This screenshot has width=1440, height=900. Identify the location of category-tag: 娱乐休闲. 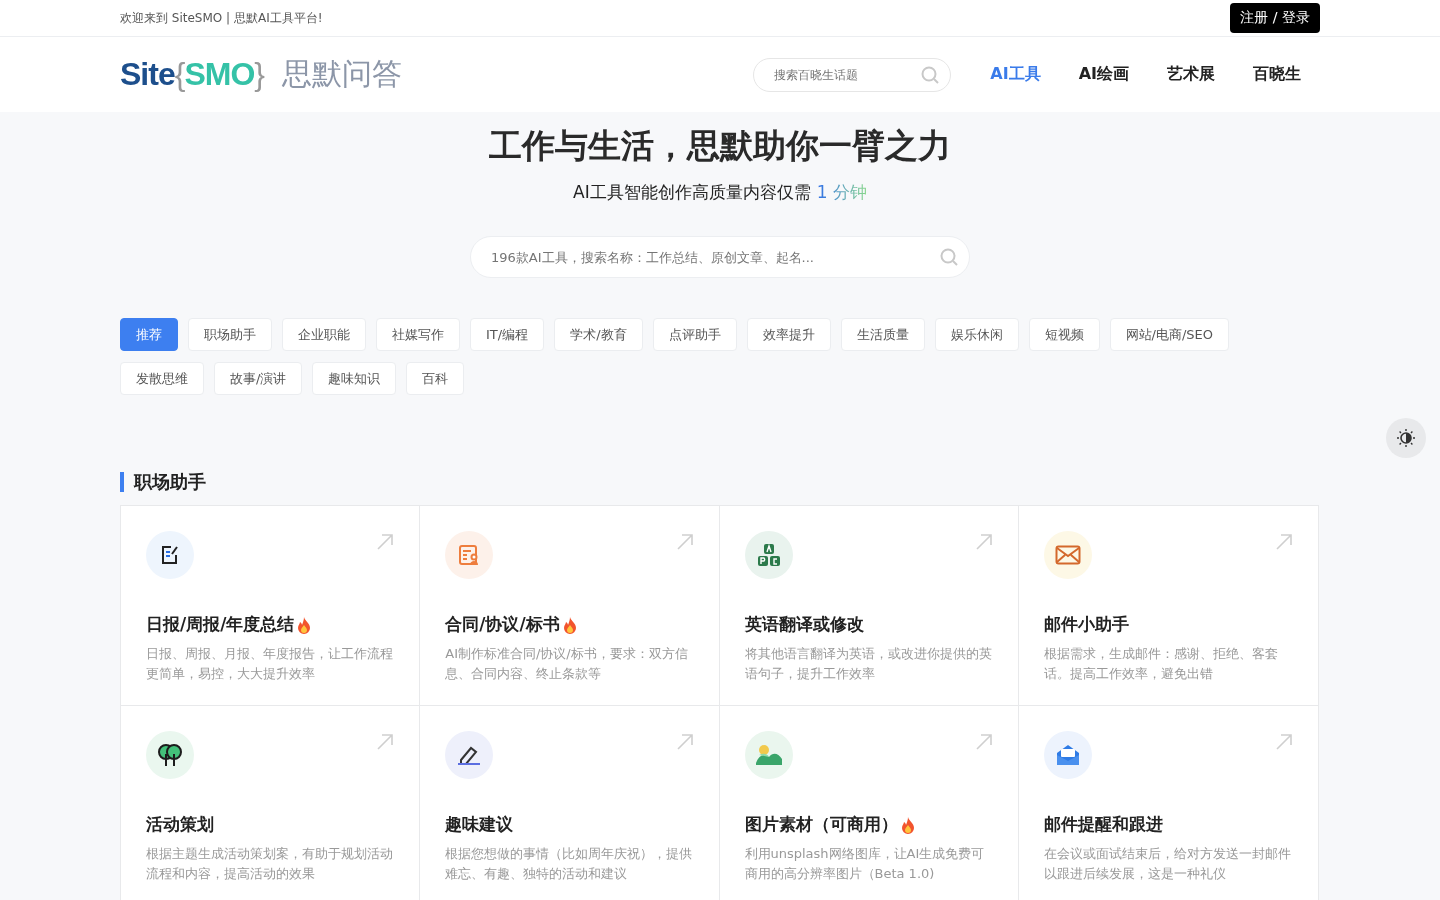
(976, 334).